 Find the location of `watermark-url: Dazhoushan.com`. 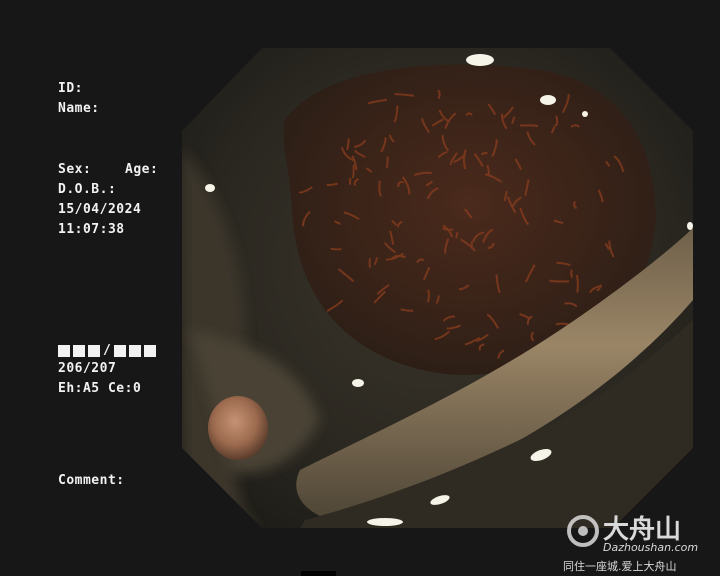

watermark-url: Dazhoushan.com is located at coordinates (651, 547).